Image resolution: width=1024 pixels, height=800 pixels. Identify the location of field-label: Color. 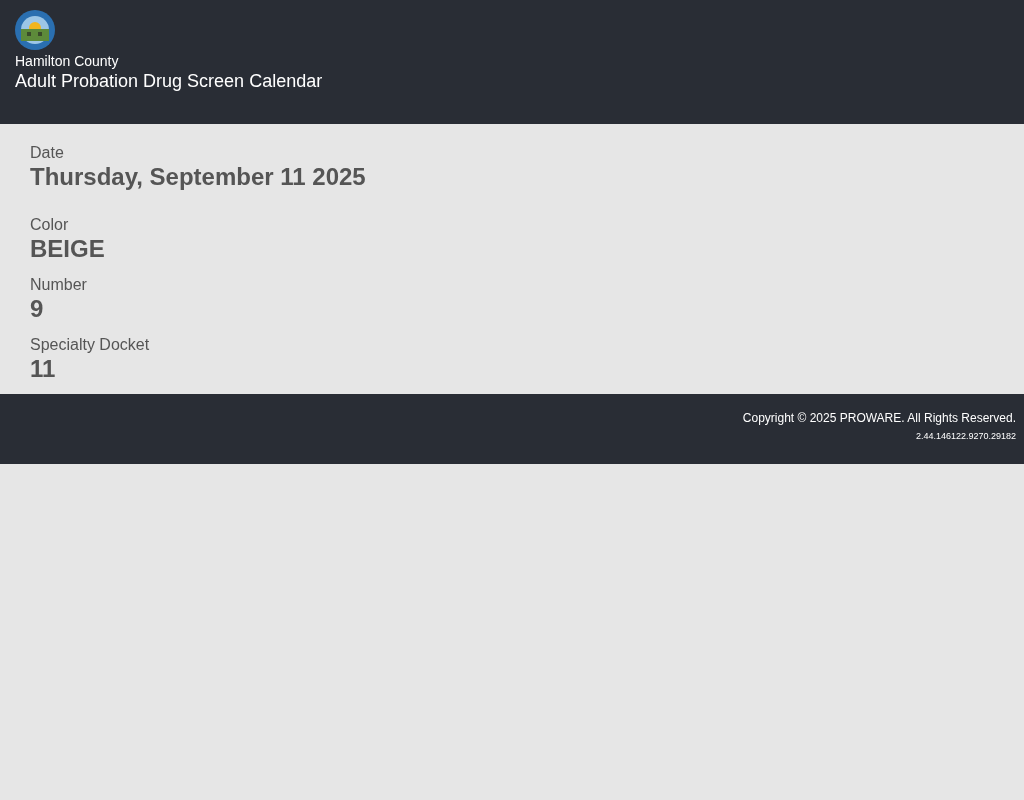
(50, 225).